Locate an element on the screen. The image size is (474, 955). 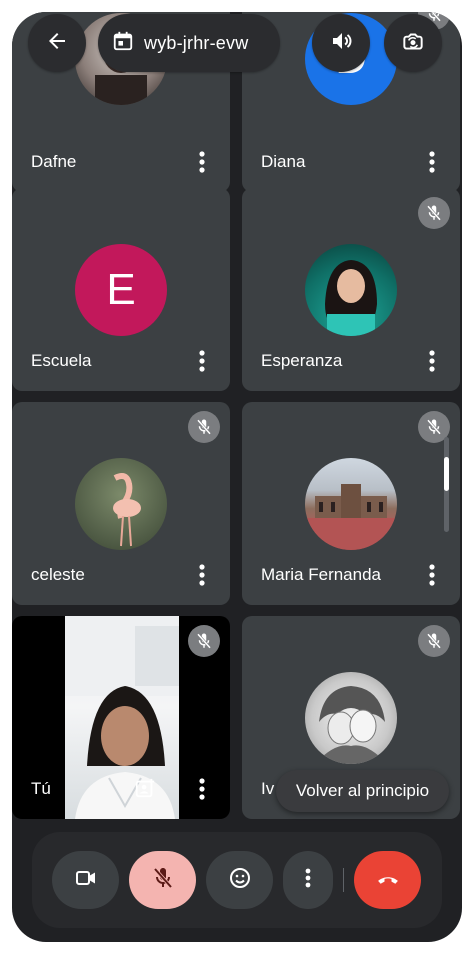
participant-tile-celeste: celeste is located at coordinates (121, 503).